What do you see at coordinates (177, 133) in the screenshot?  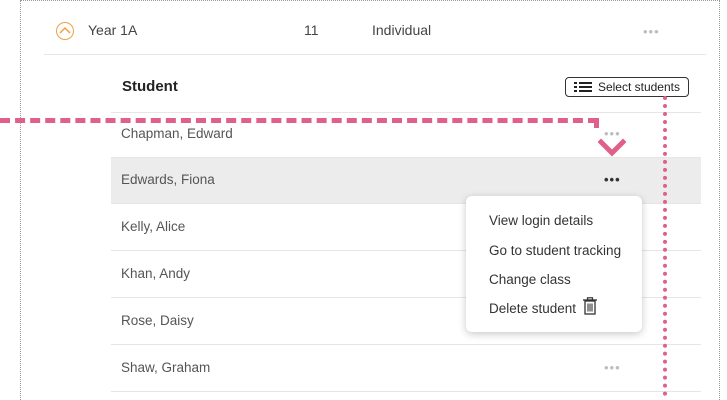 I see `student-name: Chapman, Edward` at bounding box center [177, 133].